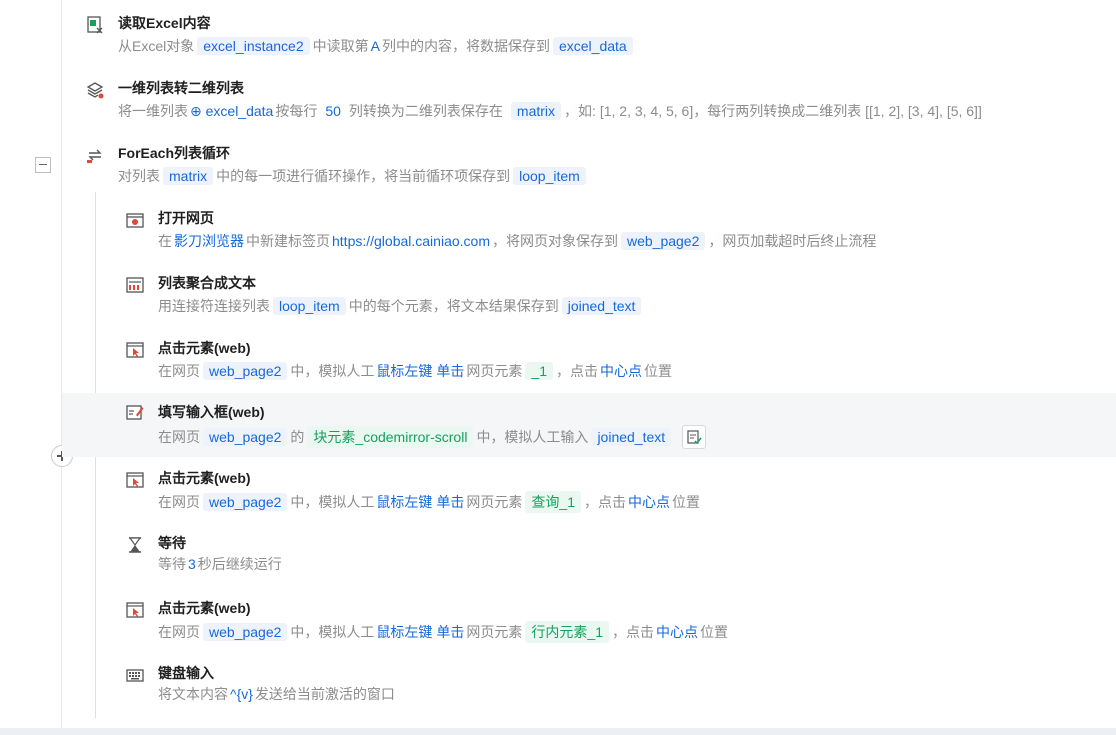 This screenshot has height=735, width=1116. Describe the element at coordinates (164, 23) in the screenshot. I see `step-title: 读取Excel内容` at that location.